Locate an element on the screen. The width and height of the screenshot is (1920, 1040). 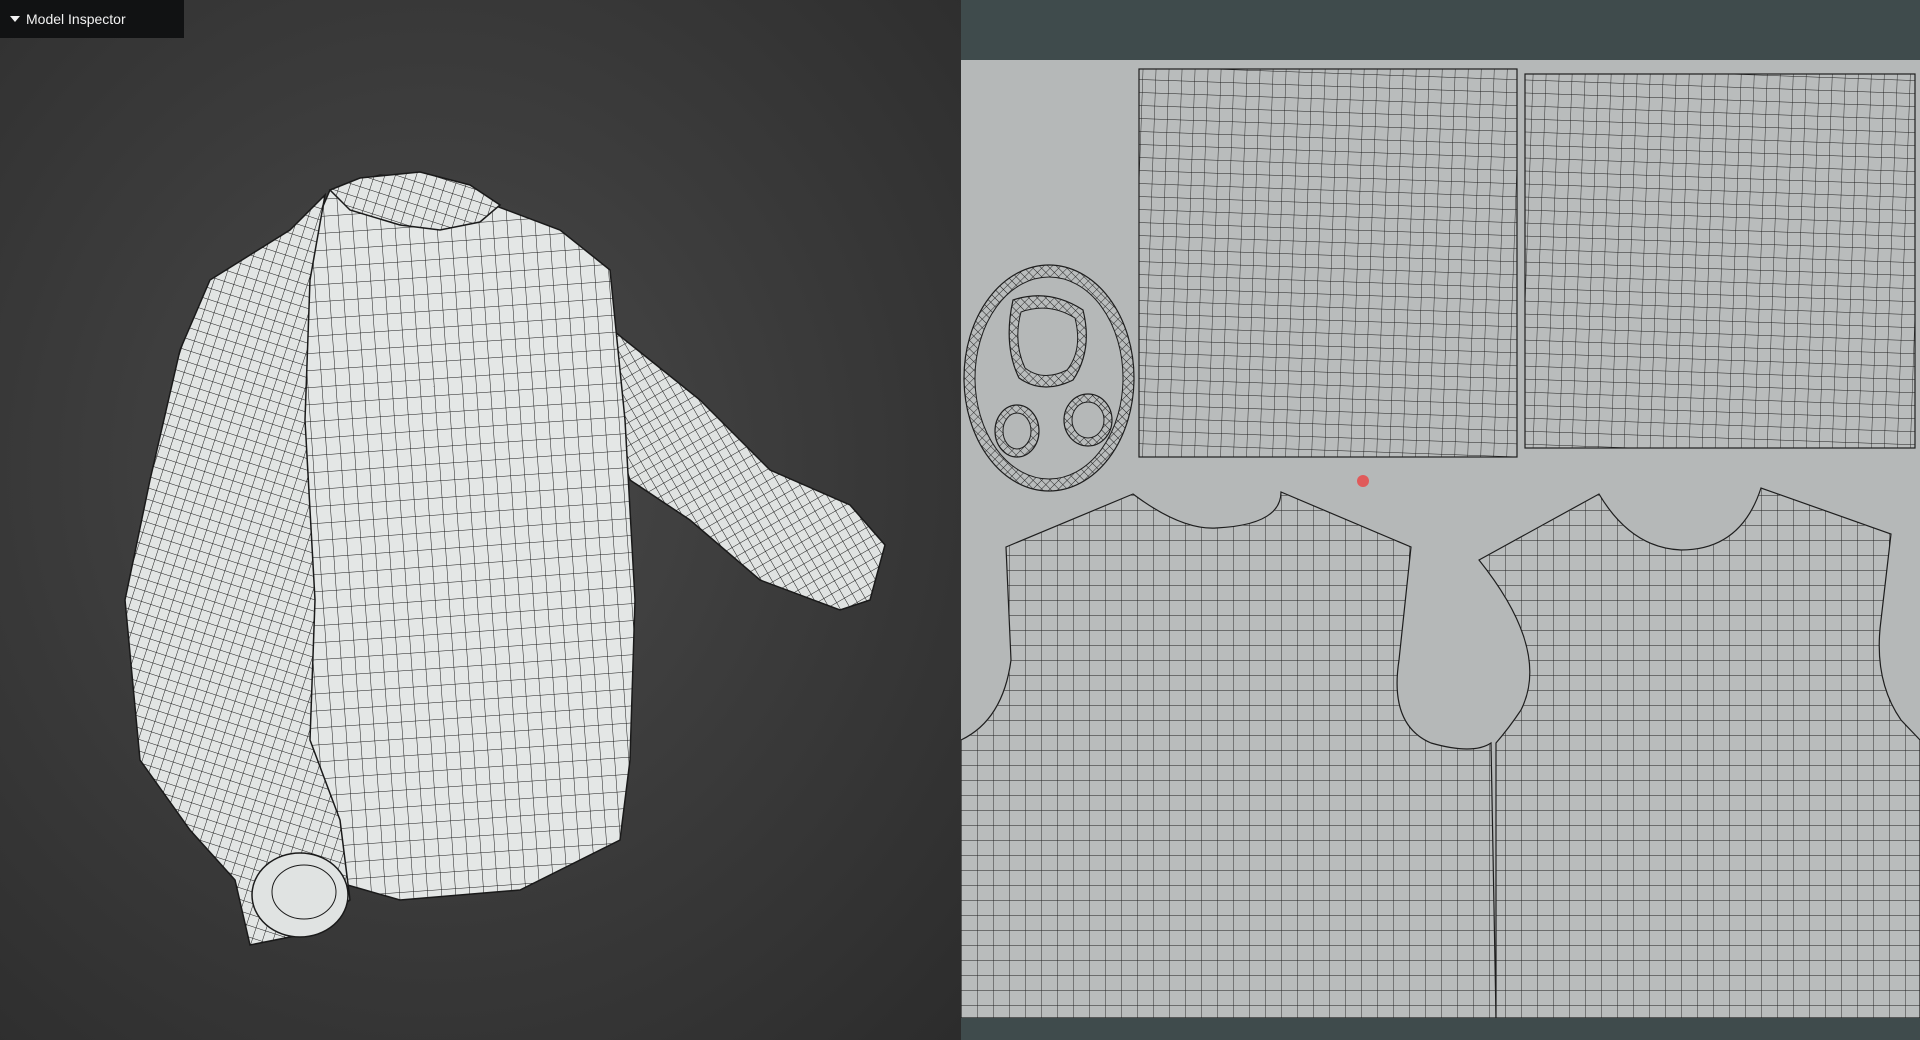
sweater-body is located at coordinates (462, 537).